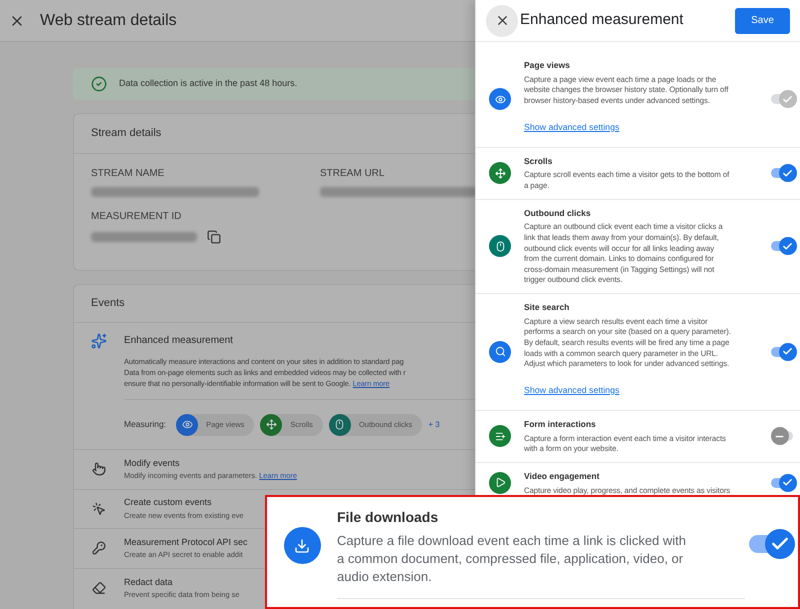 The width and height of the screenshot is (800, 609). What do you see at coordinates (500, 436) in the screenshot?
I see `list-plus-icon` at bounding box center [500, 436].